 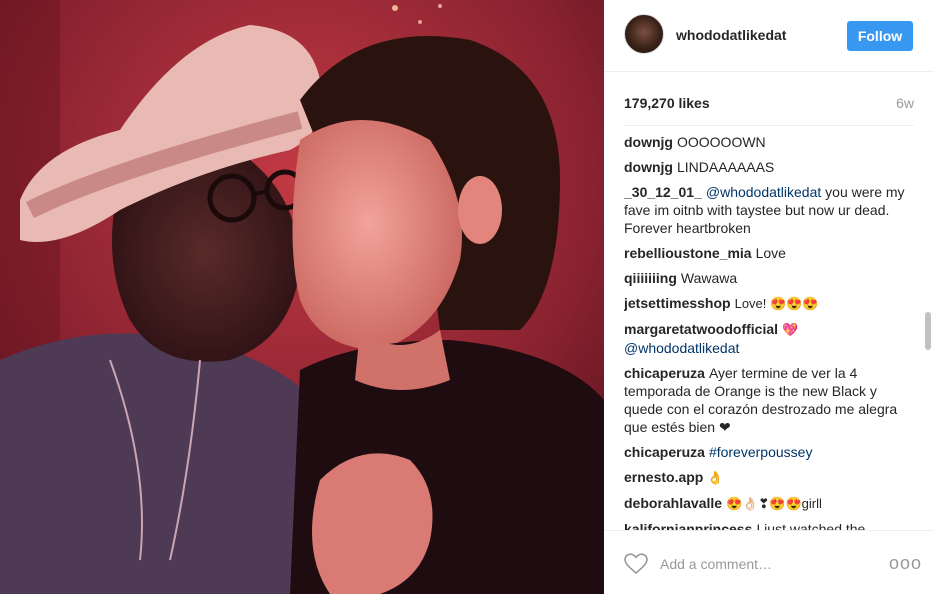 I want to click on avatar, so click(x=644, y=34).